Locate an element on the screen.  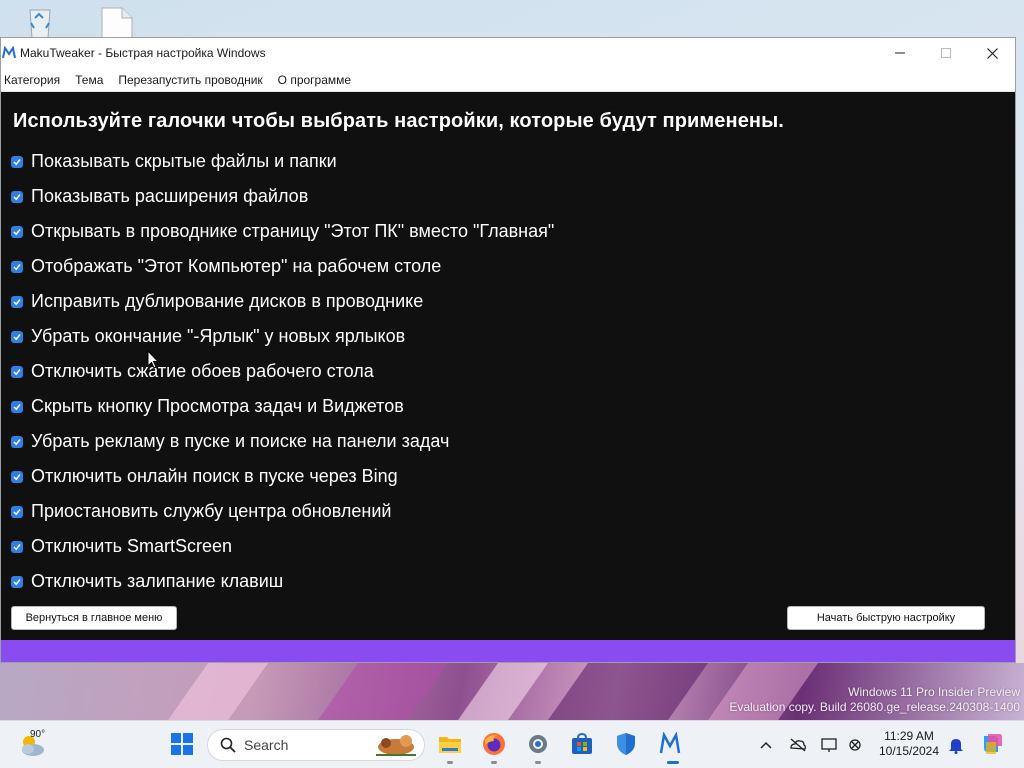
defender-button is located at coordinates (626, 744).